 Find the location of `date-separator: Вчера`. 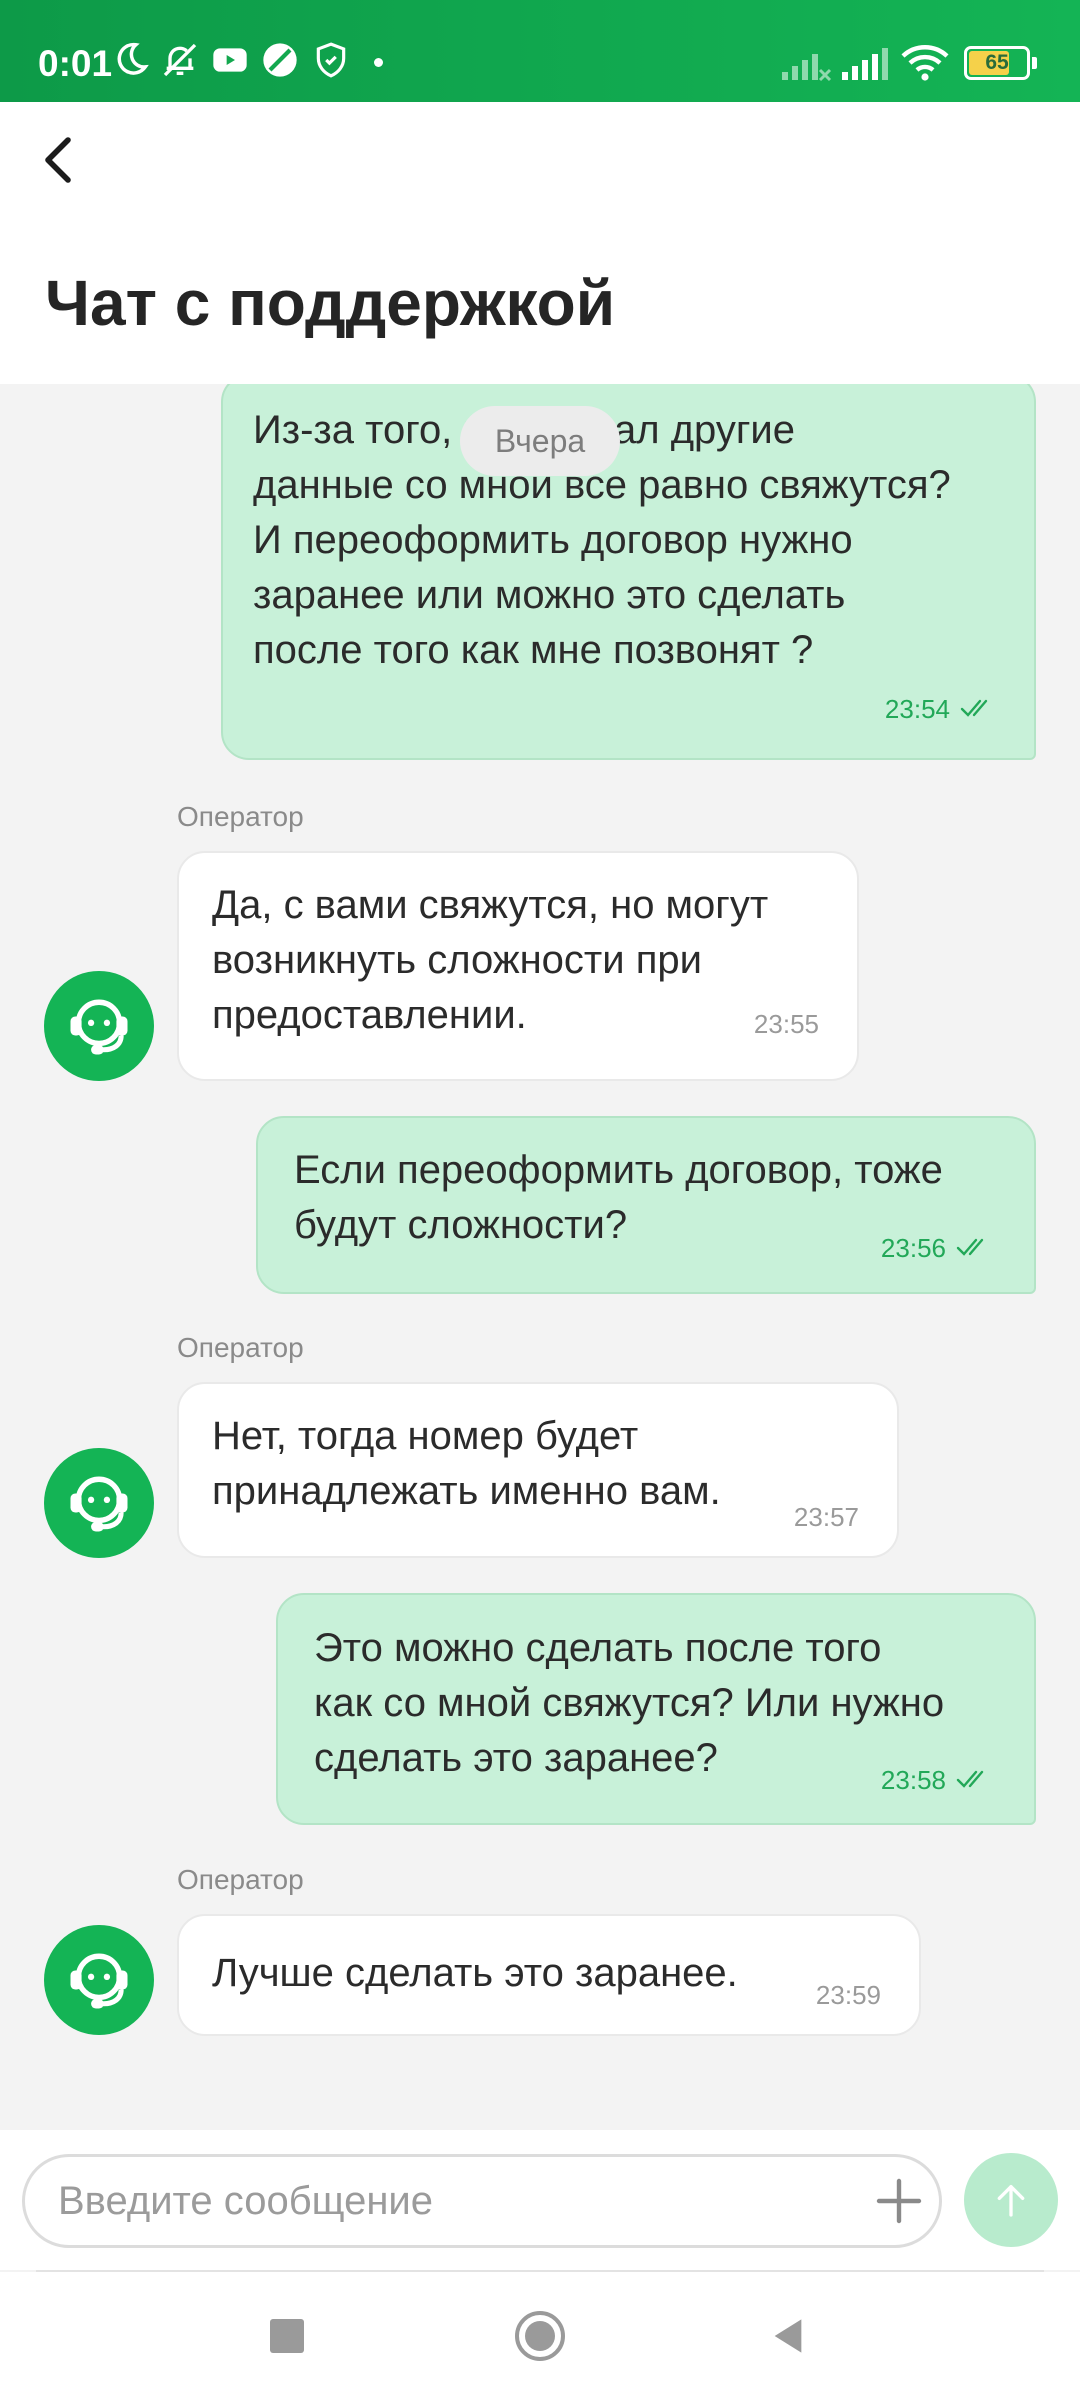

date-separator: Вчера is located at coordinates (540, 441).